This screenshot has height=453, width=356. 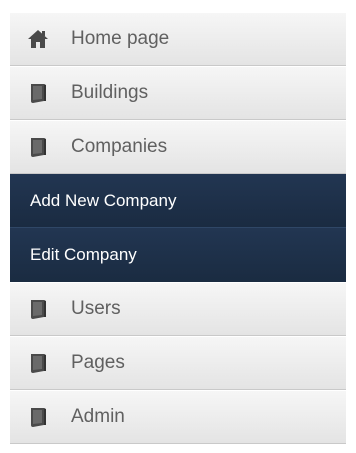 What do you see at coordinates (98, 362) in the screenshot?
I see `menu-item-label: Pages` at bounding box center [98, 362].